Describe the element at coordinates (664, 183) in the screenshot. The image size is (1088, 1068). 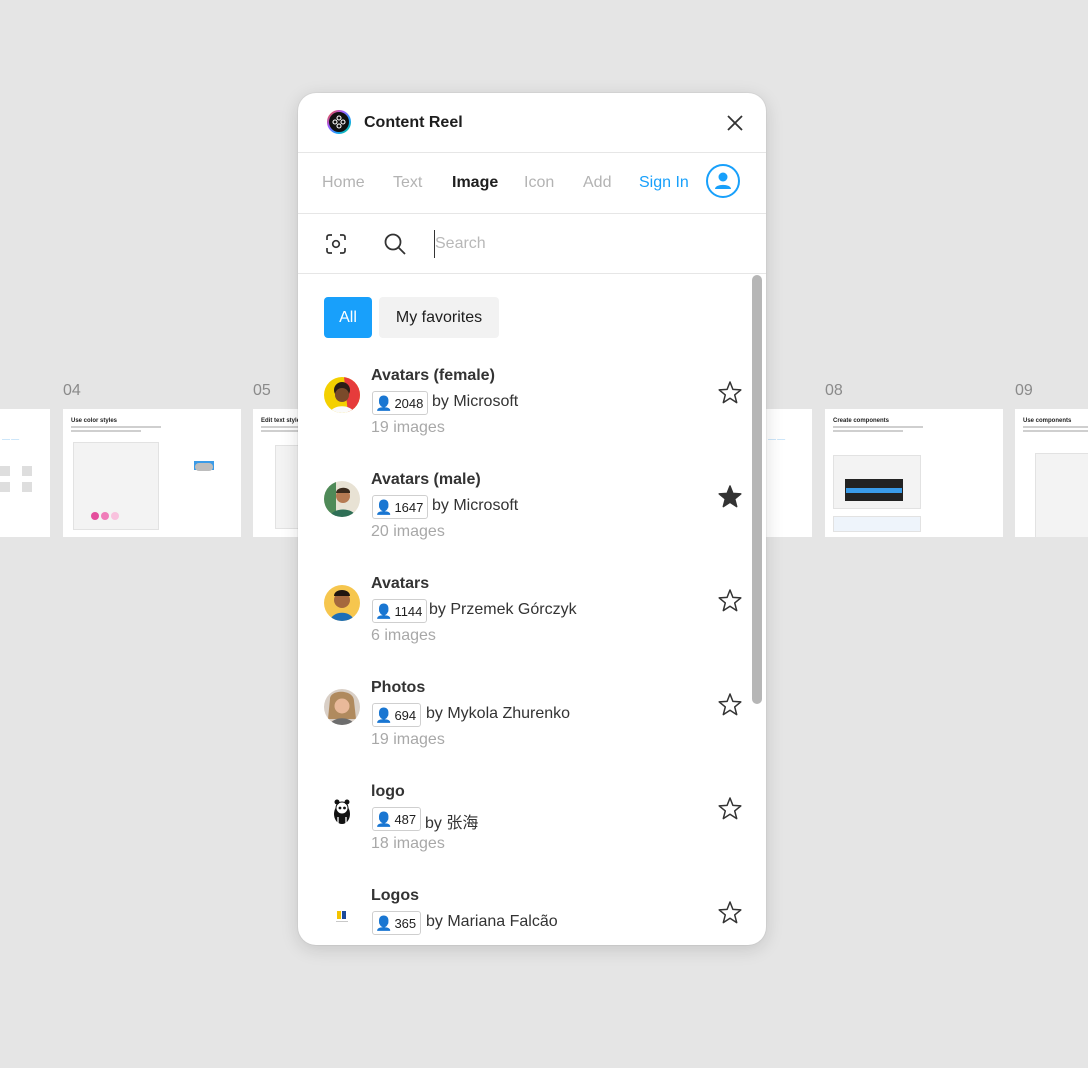
I see `sign-in-link: Sign In` at that location.